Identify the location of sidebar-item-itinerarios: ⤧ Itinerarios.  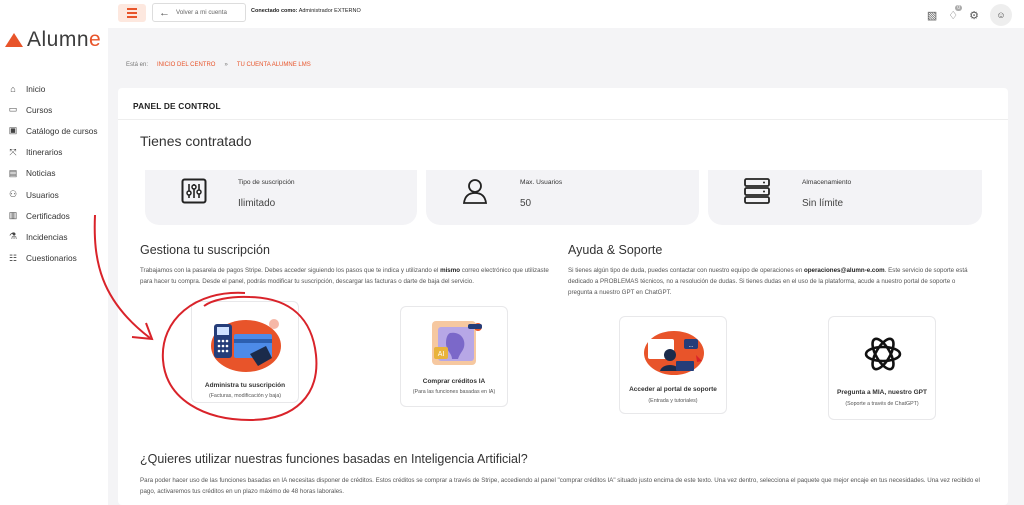
(52, 152).